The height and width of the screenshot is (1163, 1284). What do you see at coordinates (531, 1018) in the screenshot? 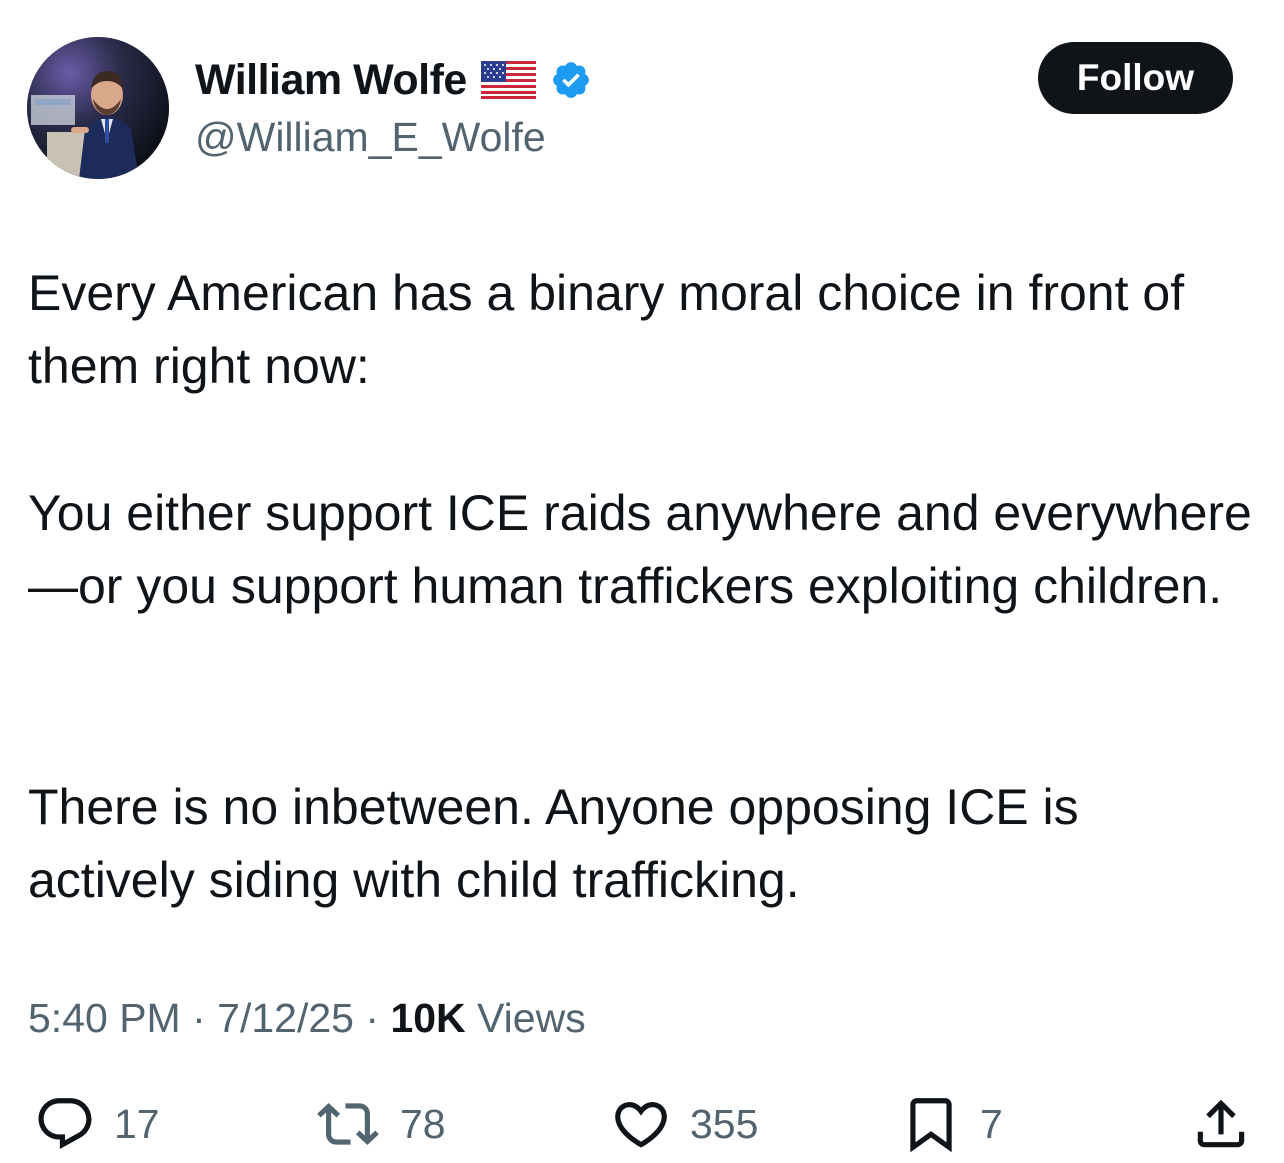
I see `views-label: Views` at bounding box center [531, 1018].